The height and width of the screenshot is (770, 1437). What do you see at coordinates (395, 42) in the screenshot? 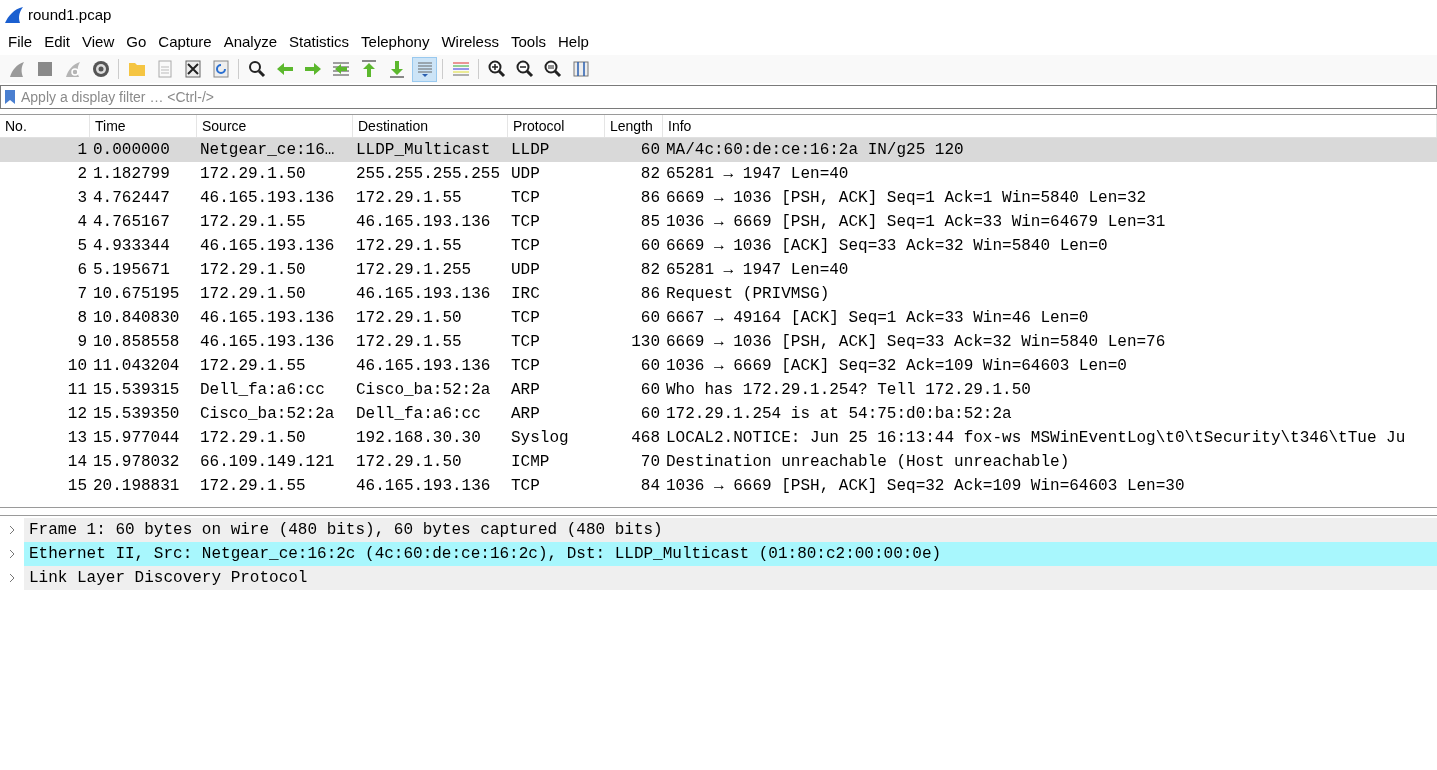
I see `menu-item: Telephony` at bounding box center [395, 42].